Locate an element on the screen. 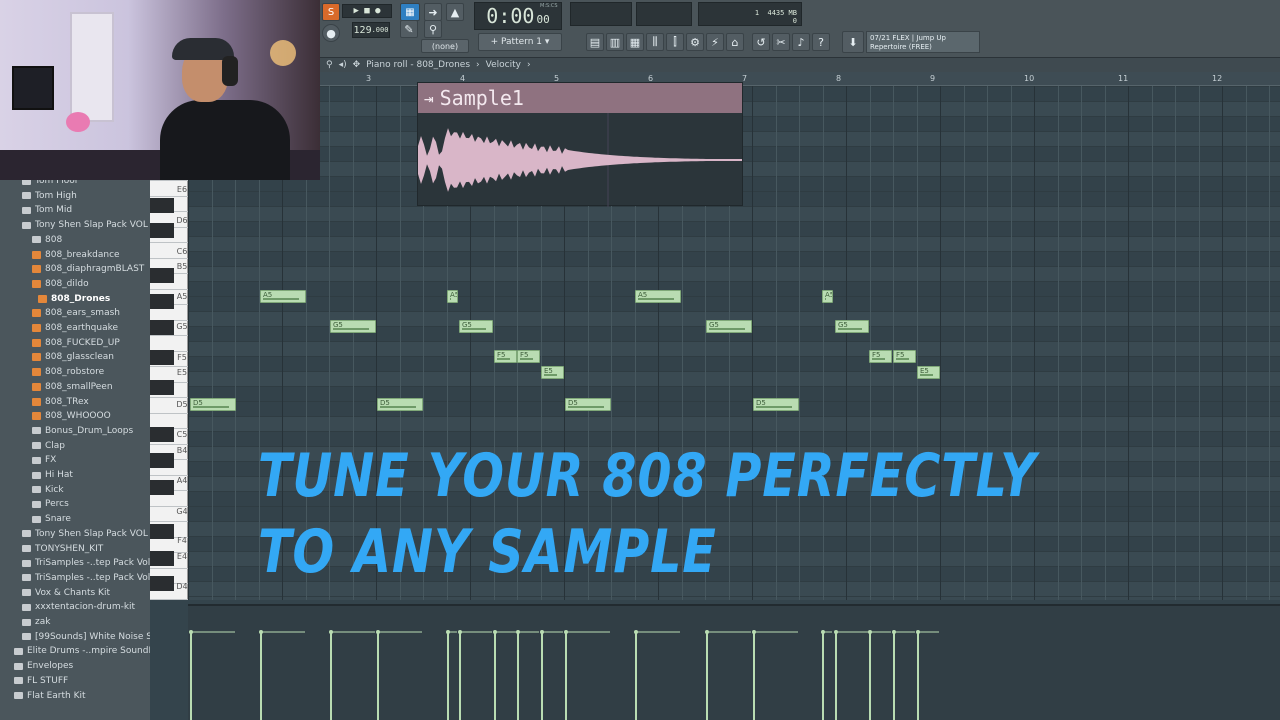 This screenshot has height=720, width=1280. download-icon: ⬇ is located at coordinates (853, 42).